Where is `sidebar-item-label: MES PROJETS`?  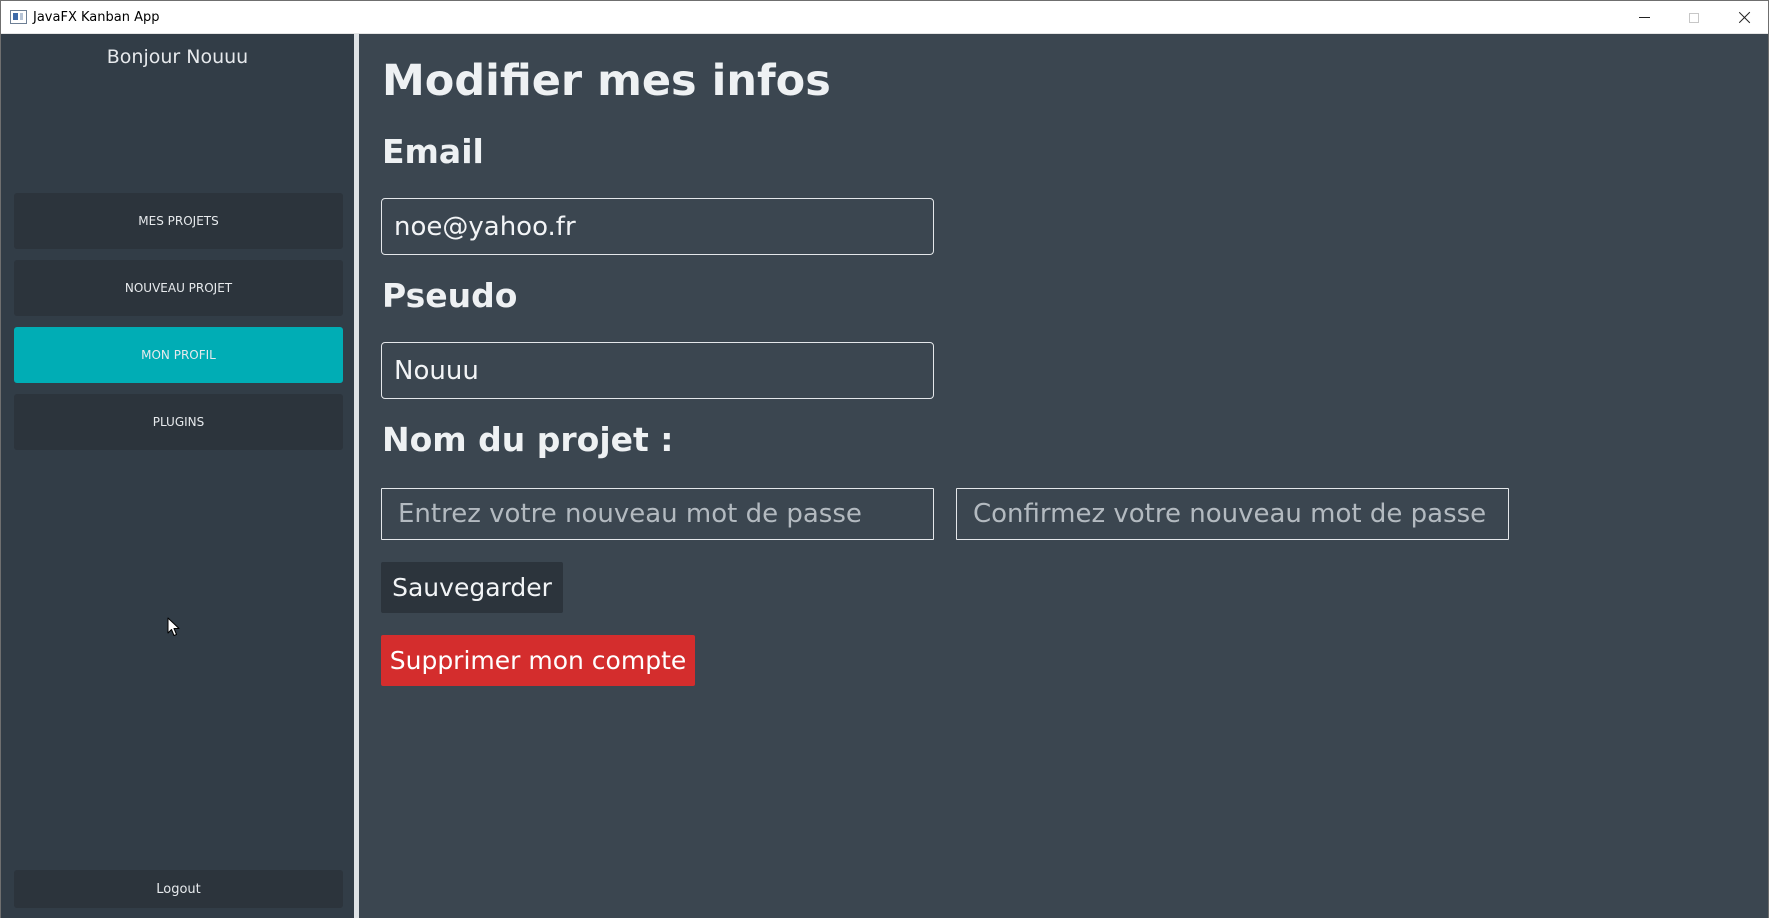 sidebar-item-label: MES PROJETS is located at coordinates (178, 221).